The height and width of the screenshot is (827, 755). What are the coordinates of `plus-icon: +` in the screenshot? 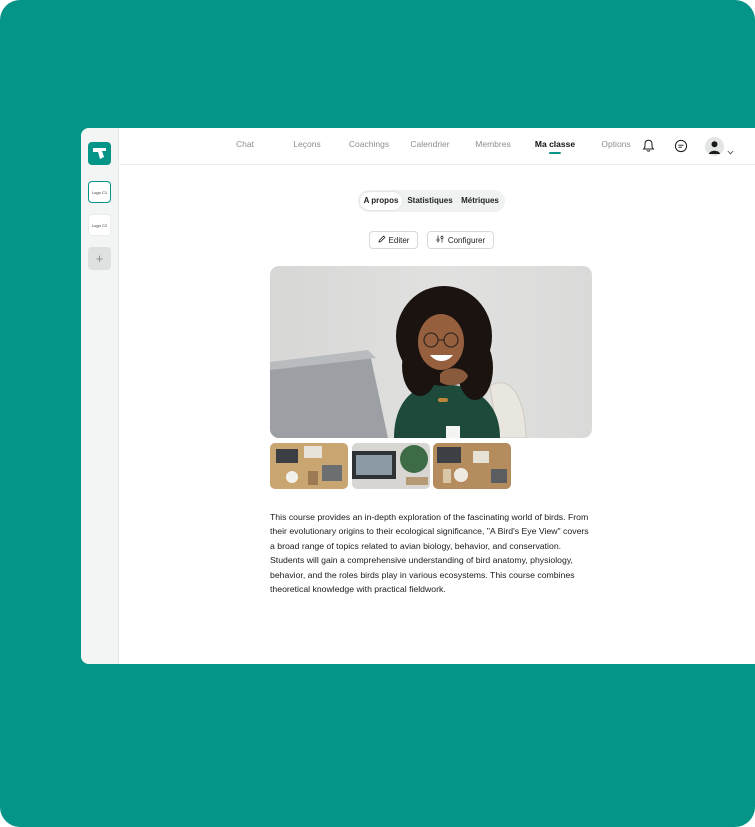 It's located at (99, 258).